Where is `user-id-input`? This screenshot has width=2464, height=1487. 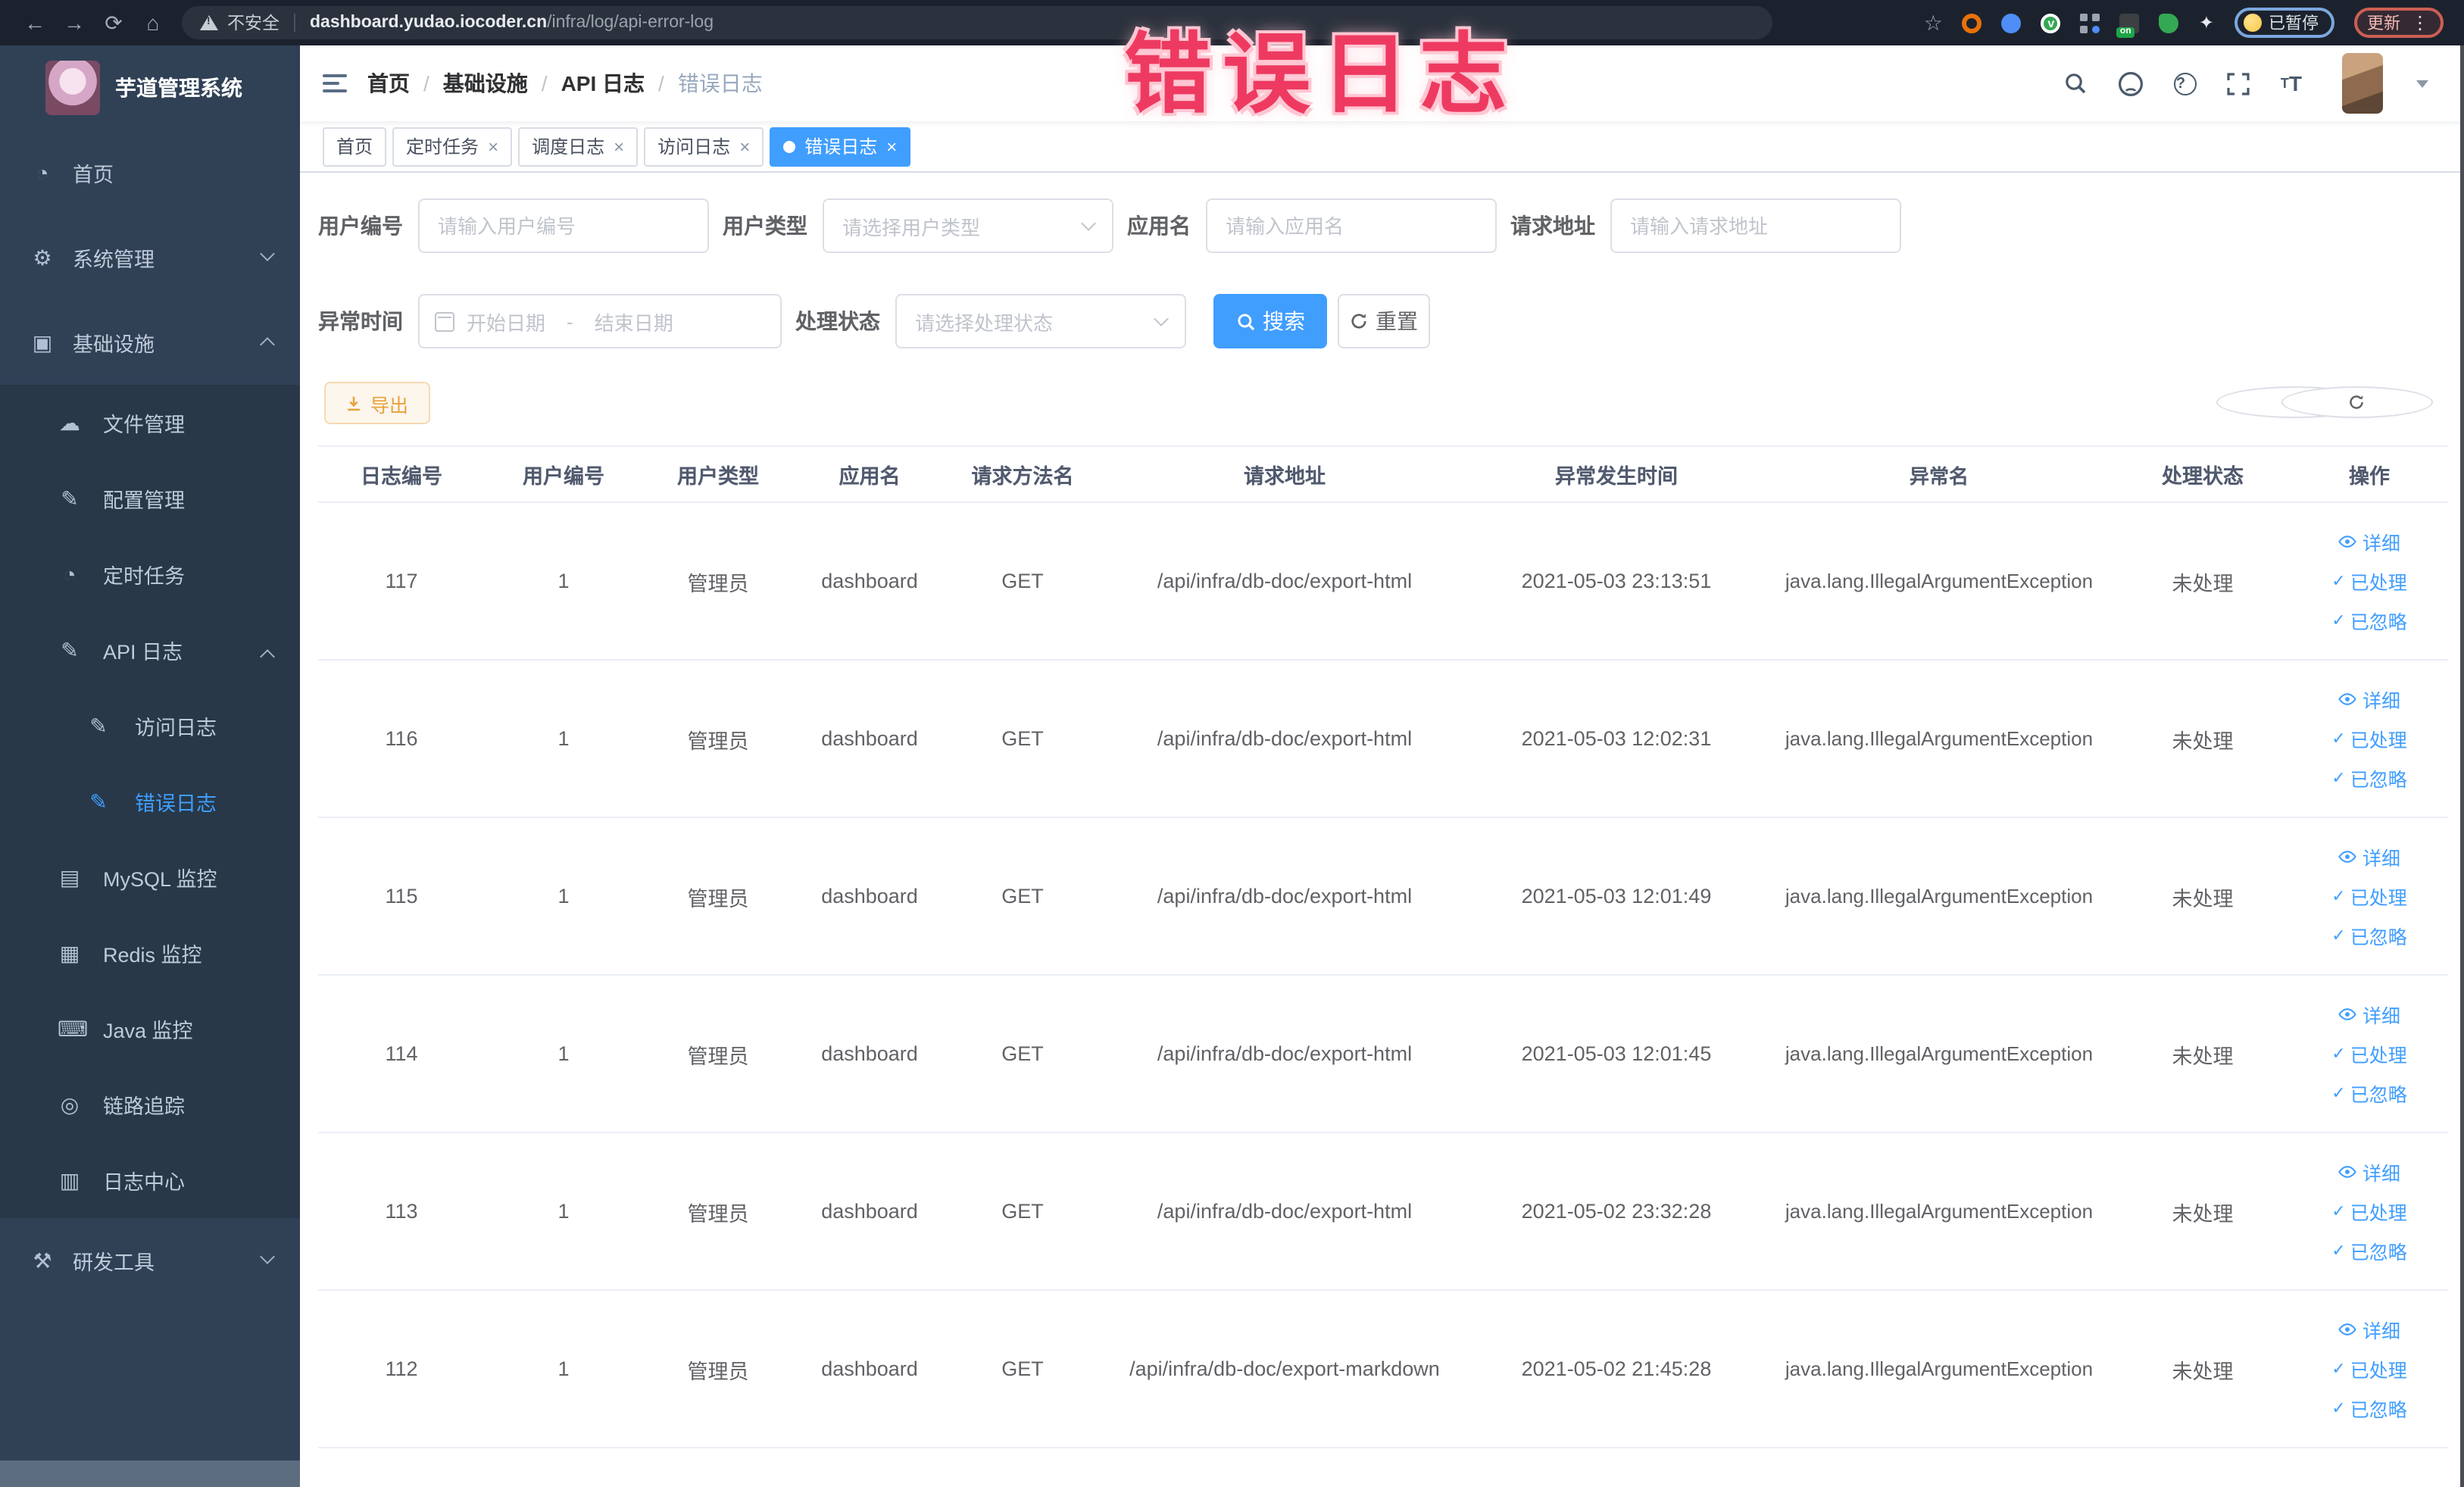
user-id-input is located at coordinates (563, 225).